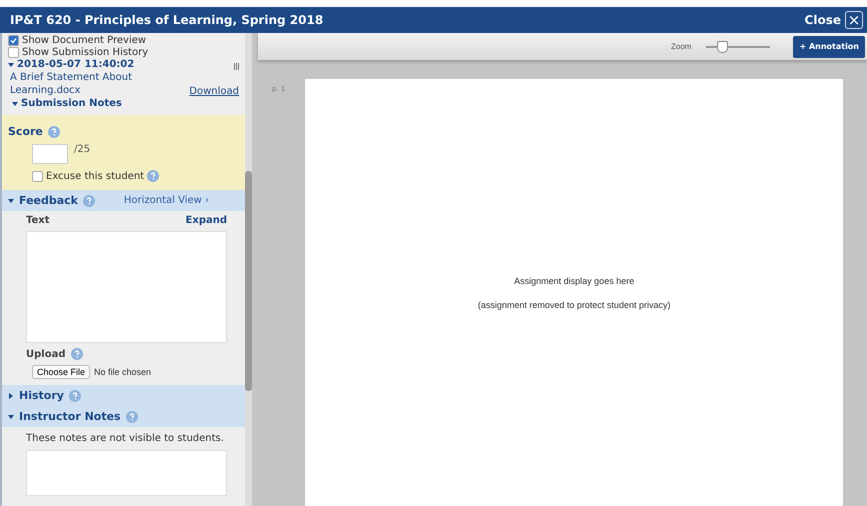 This screenshot has height=506, width=867. What do you see at coordinates (84, 40) in the screenshot?
I see `checkbox-label: Show Document Preview` at bounding box center [84, 40].